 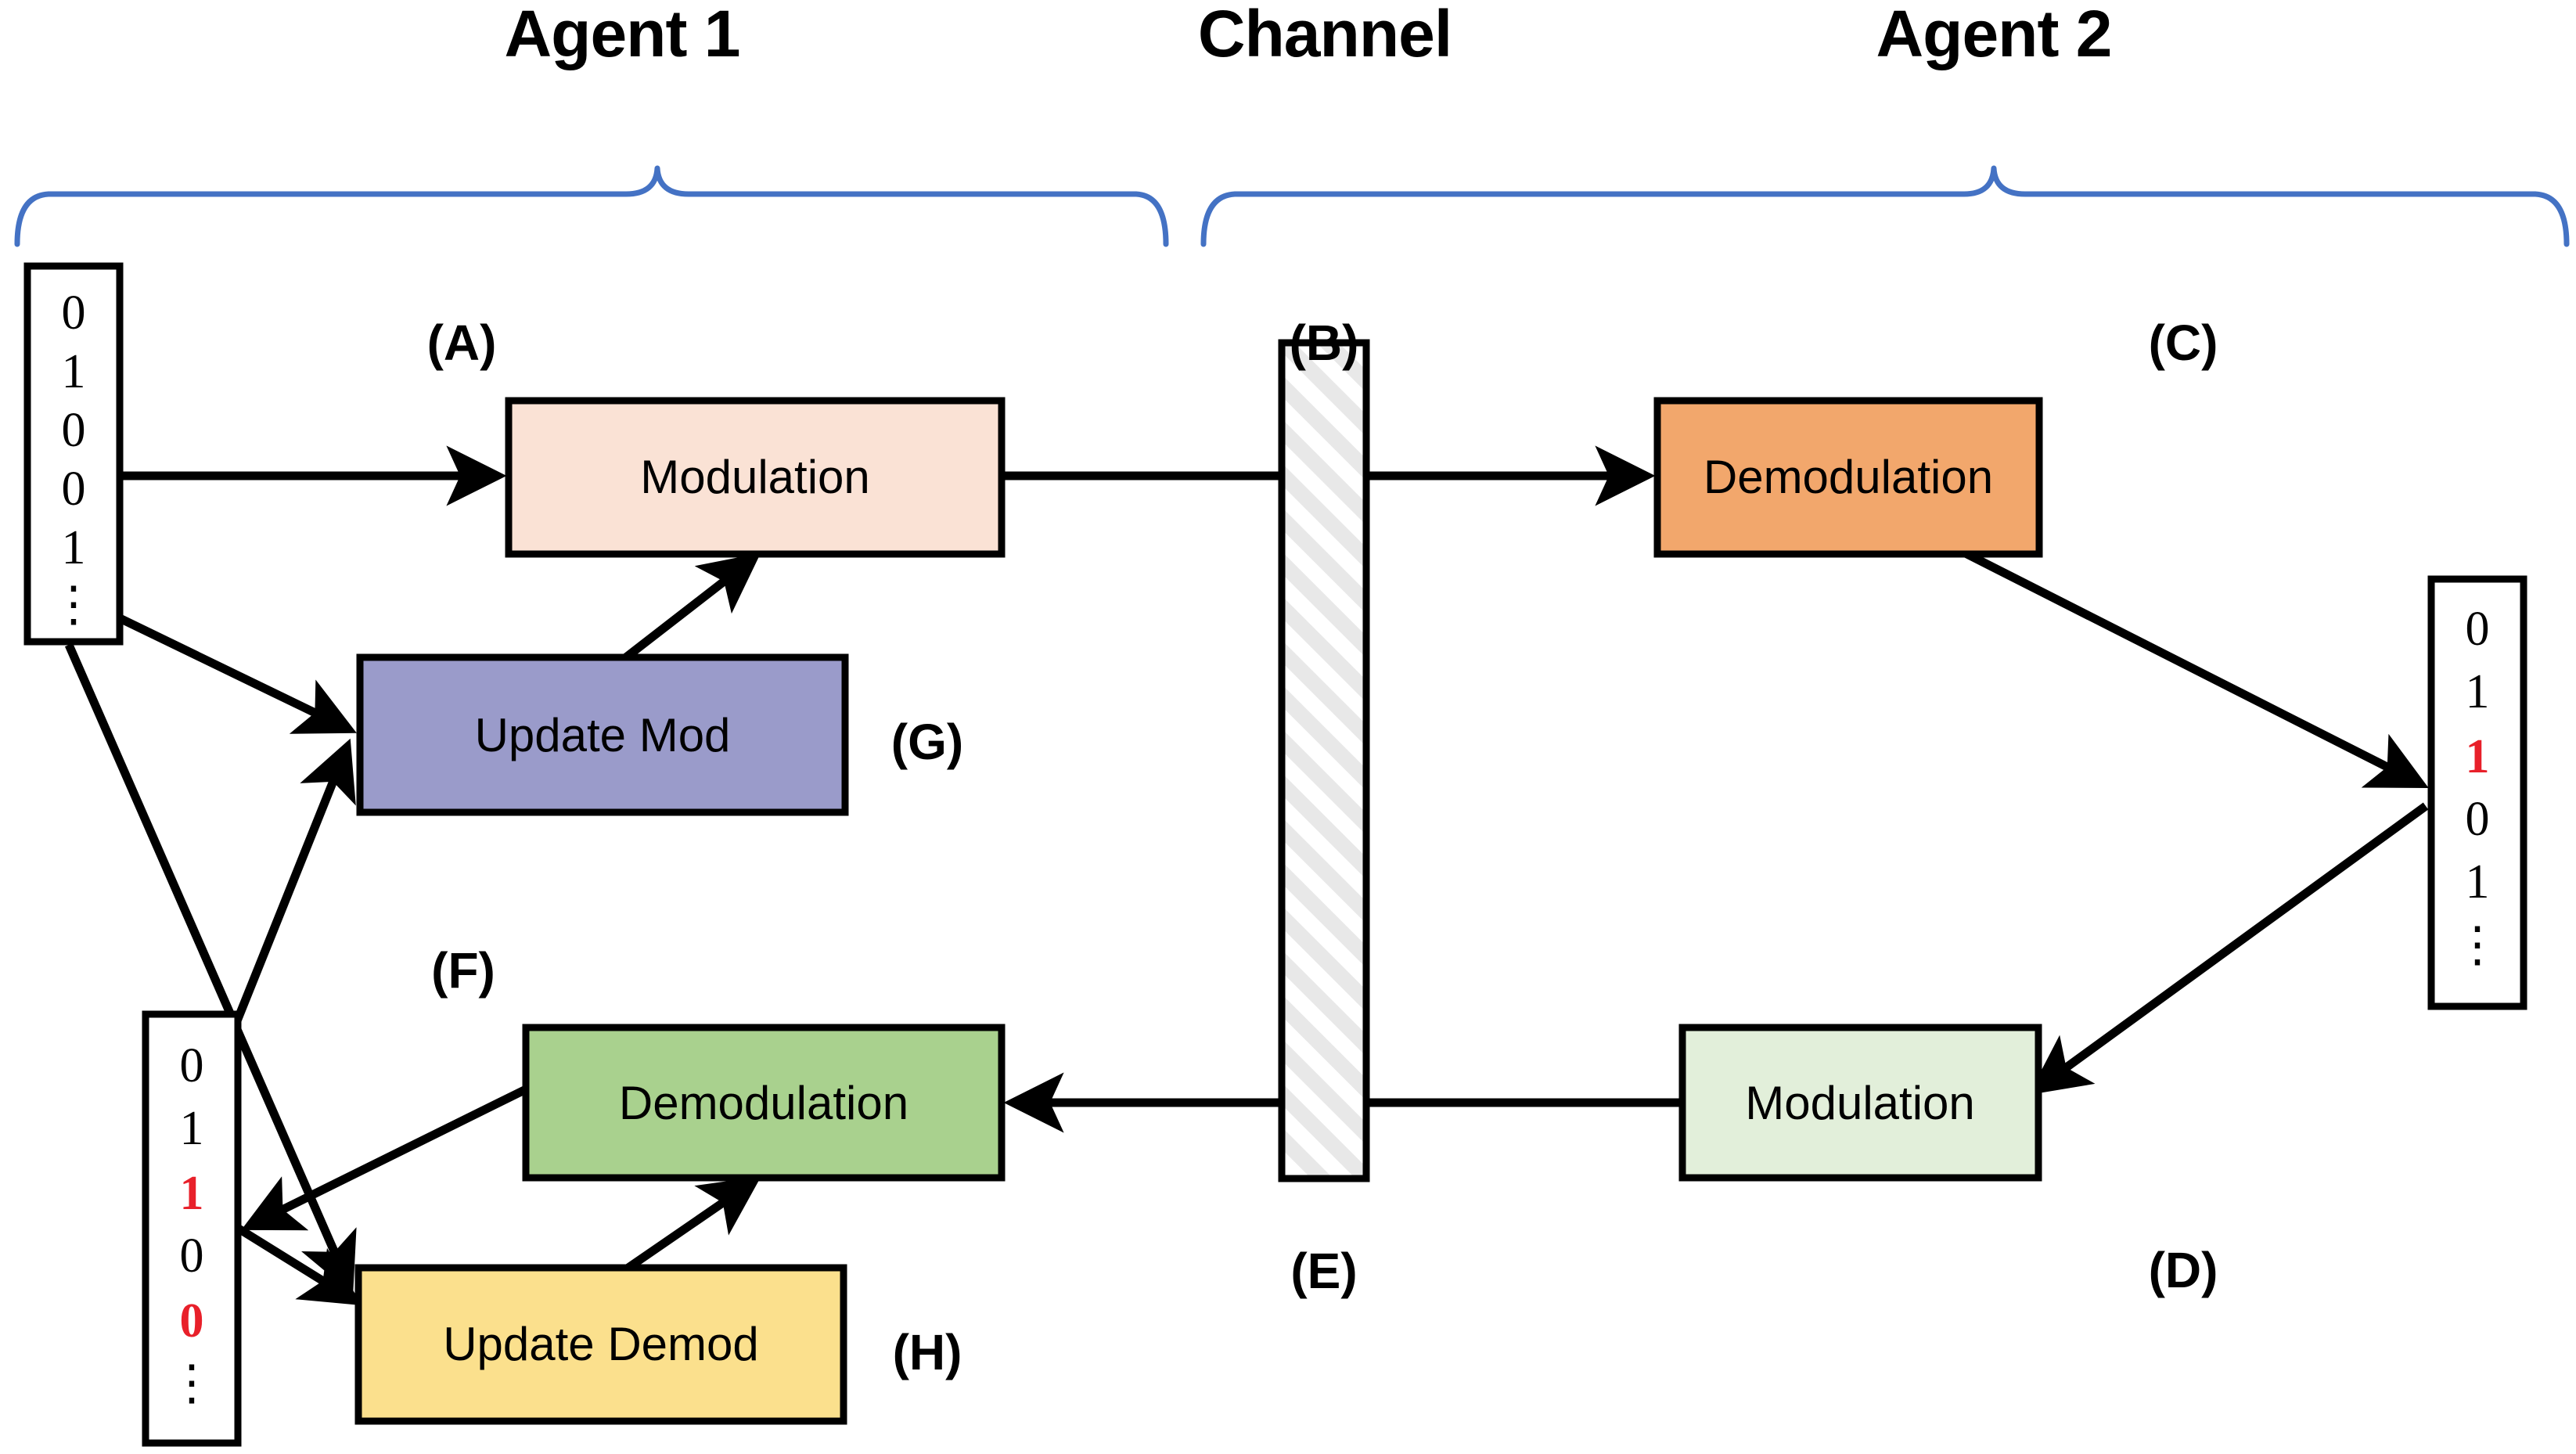 I want to click on tag-a: (A), so click(x=462, y=343).